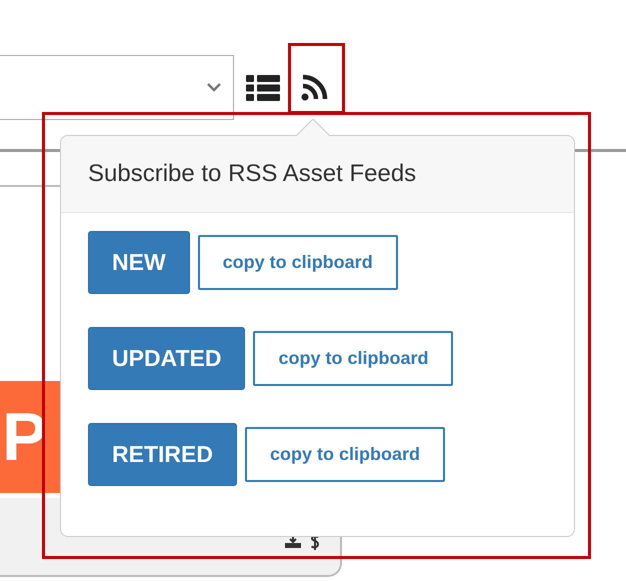 This screenshot has width=626, height=581. Describe the element at coordinates (139, 262) in the screenshot. I see `feed-button: NEW` at that location.